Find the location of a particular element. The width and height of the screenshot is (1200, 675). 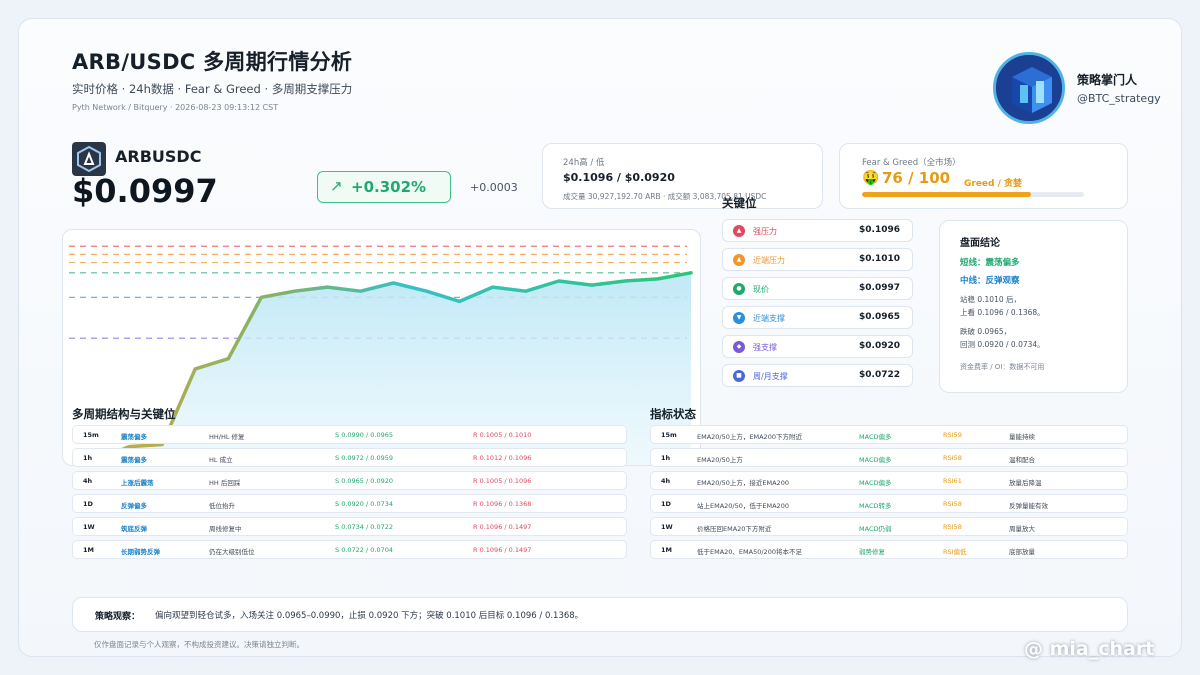

timeframe-support: S 0.0722 / 0.0704 is located at coordinates (364, 550).